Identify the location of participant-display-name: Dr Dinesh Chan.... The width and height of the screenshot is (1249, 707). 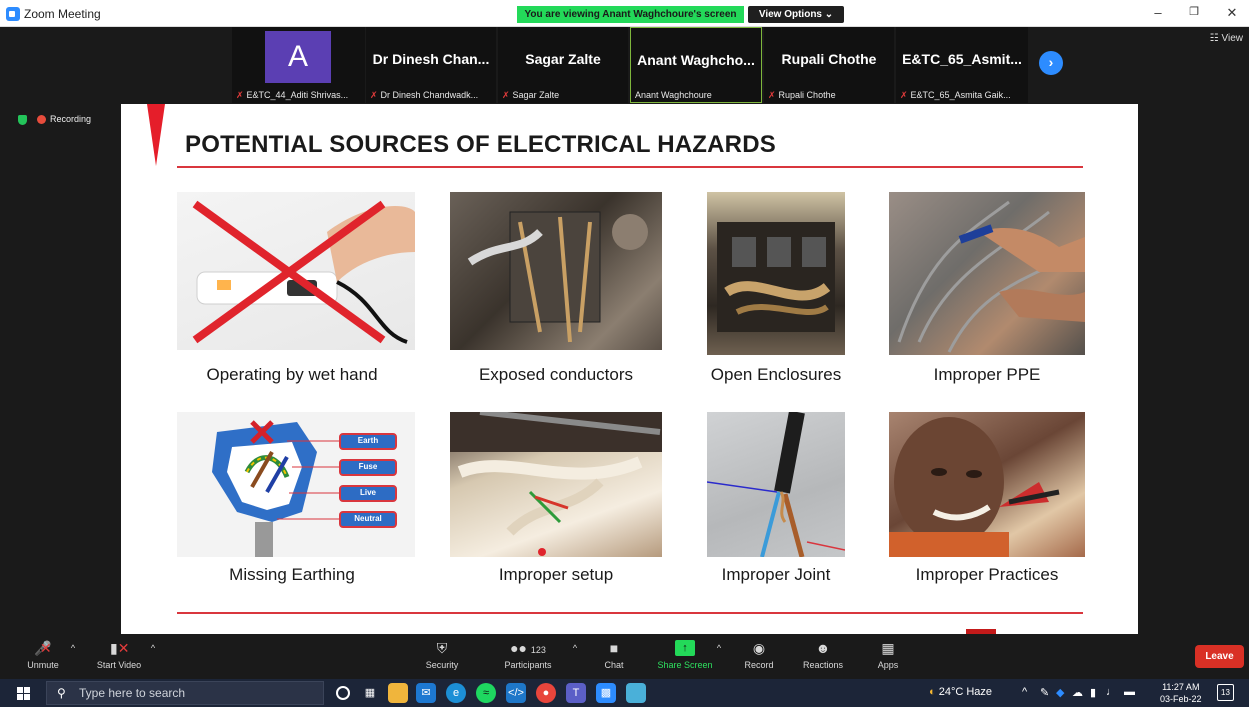
(431, 59).